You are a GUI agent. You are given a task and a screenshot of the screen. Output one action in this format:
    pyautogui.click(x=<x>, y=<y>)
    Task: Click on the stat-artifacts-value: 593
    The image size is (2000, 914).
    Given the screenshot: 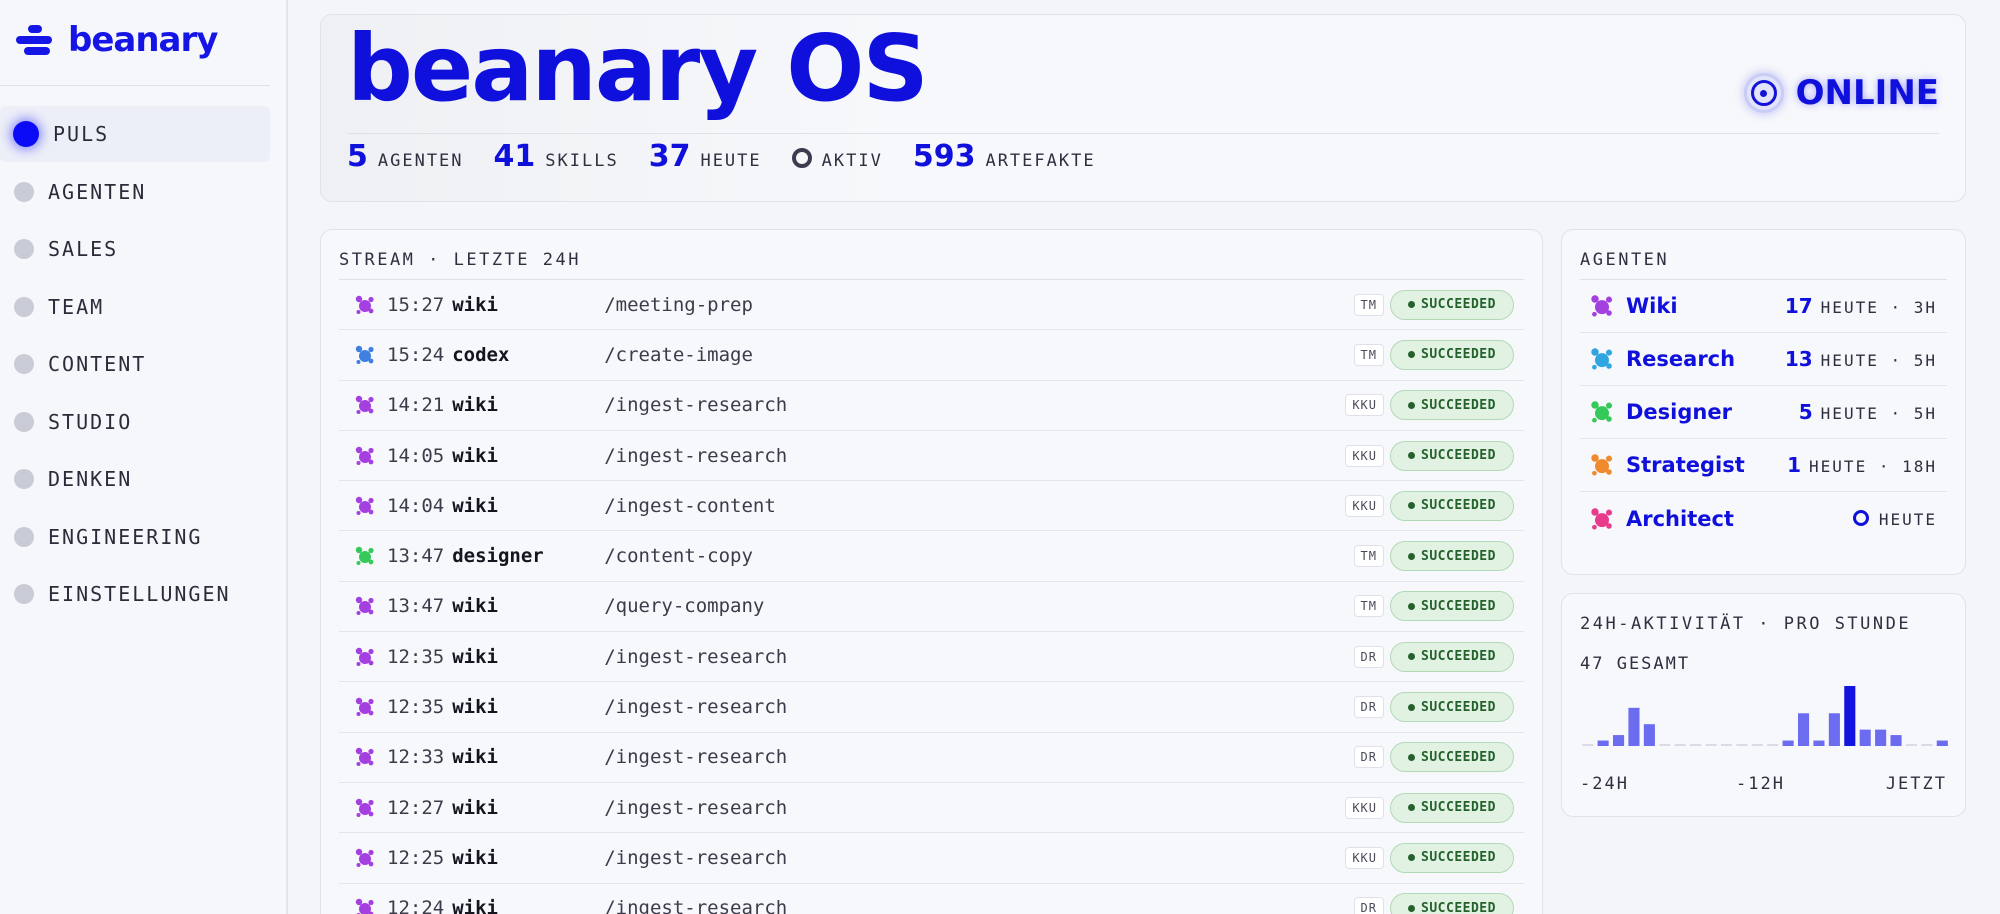 What is the action you would take?
    pyautogui.click(x=944, y=156)
    